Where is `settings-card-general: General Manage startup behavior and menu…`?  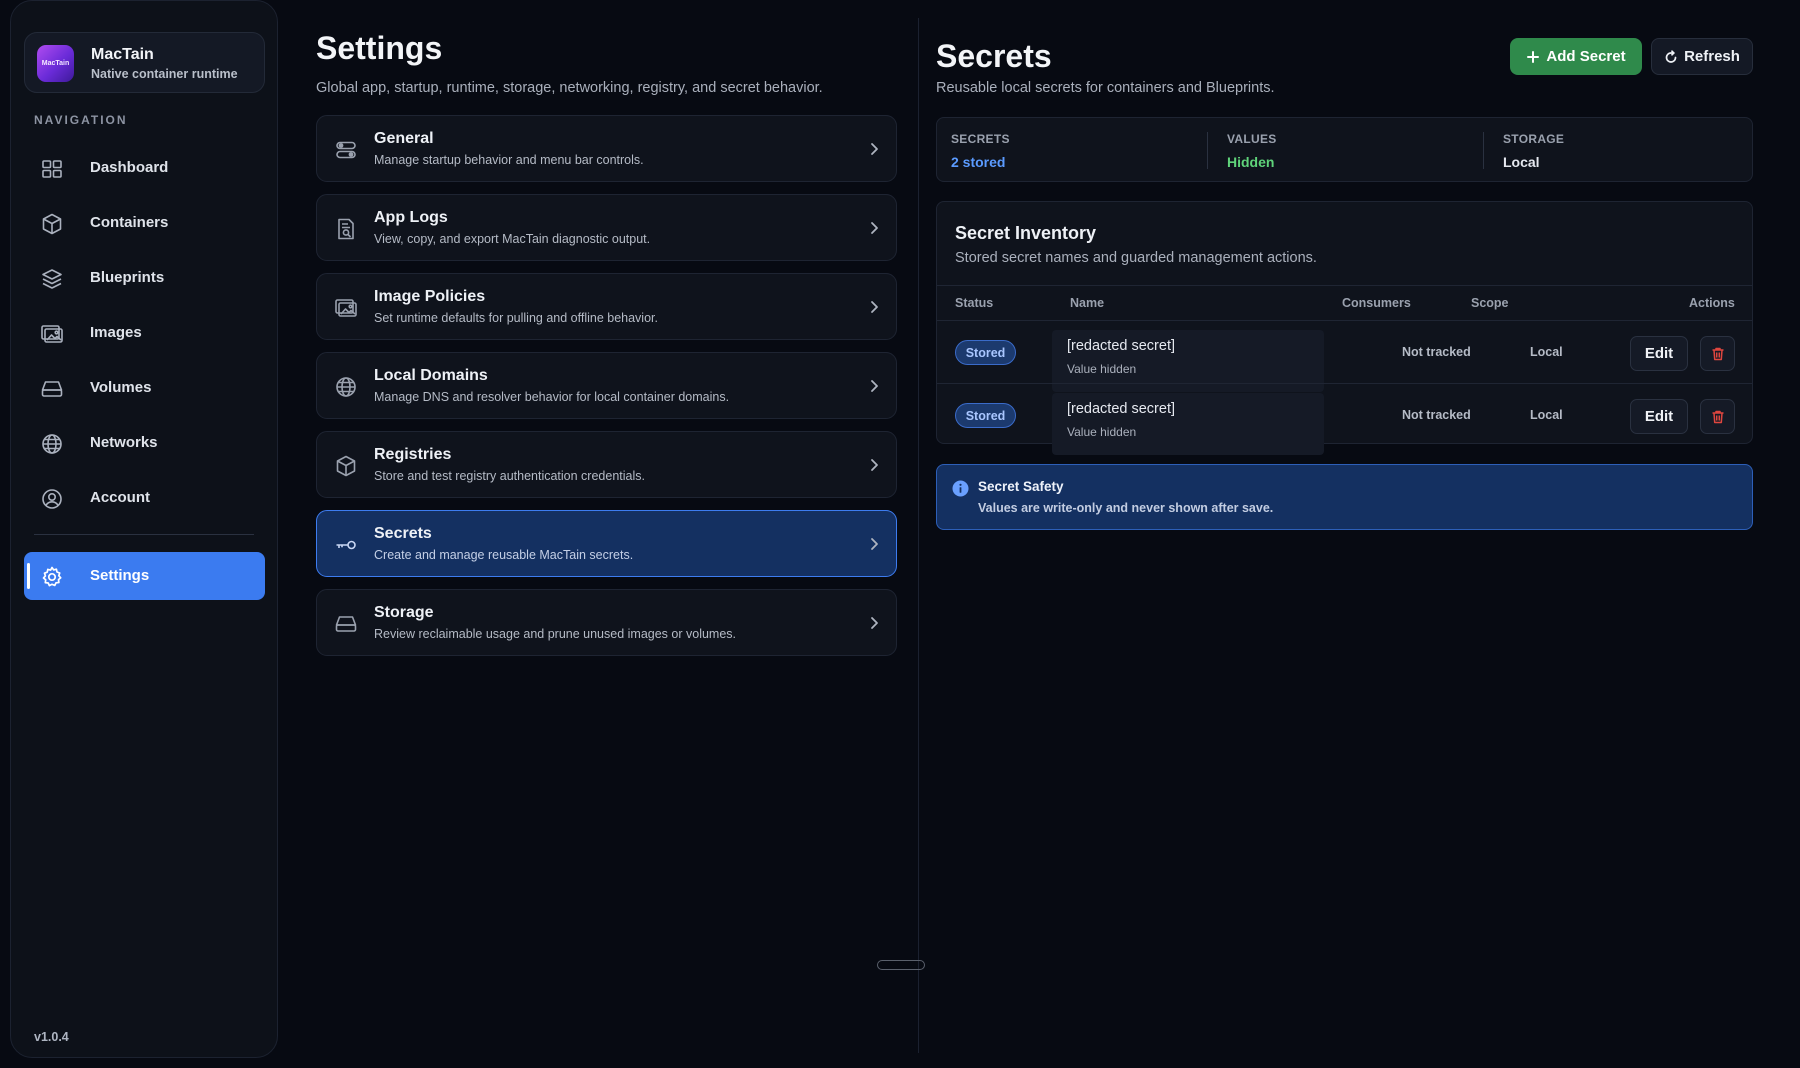
settings-card-general: General Manage startup behavior and menu… is located at coordinates (606, 148).